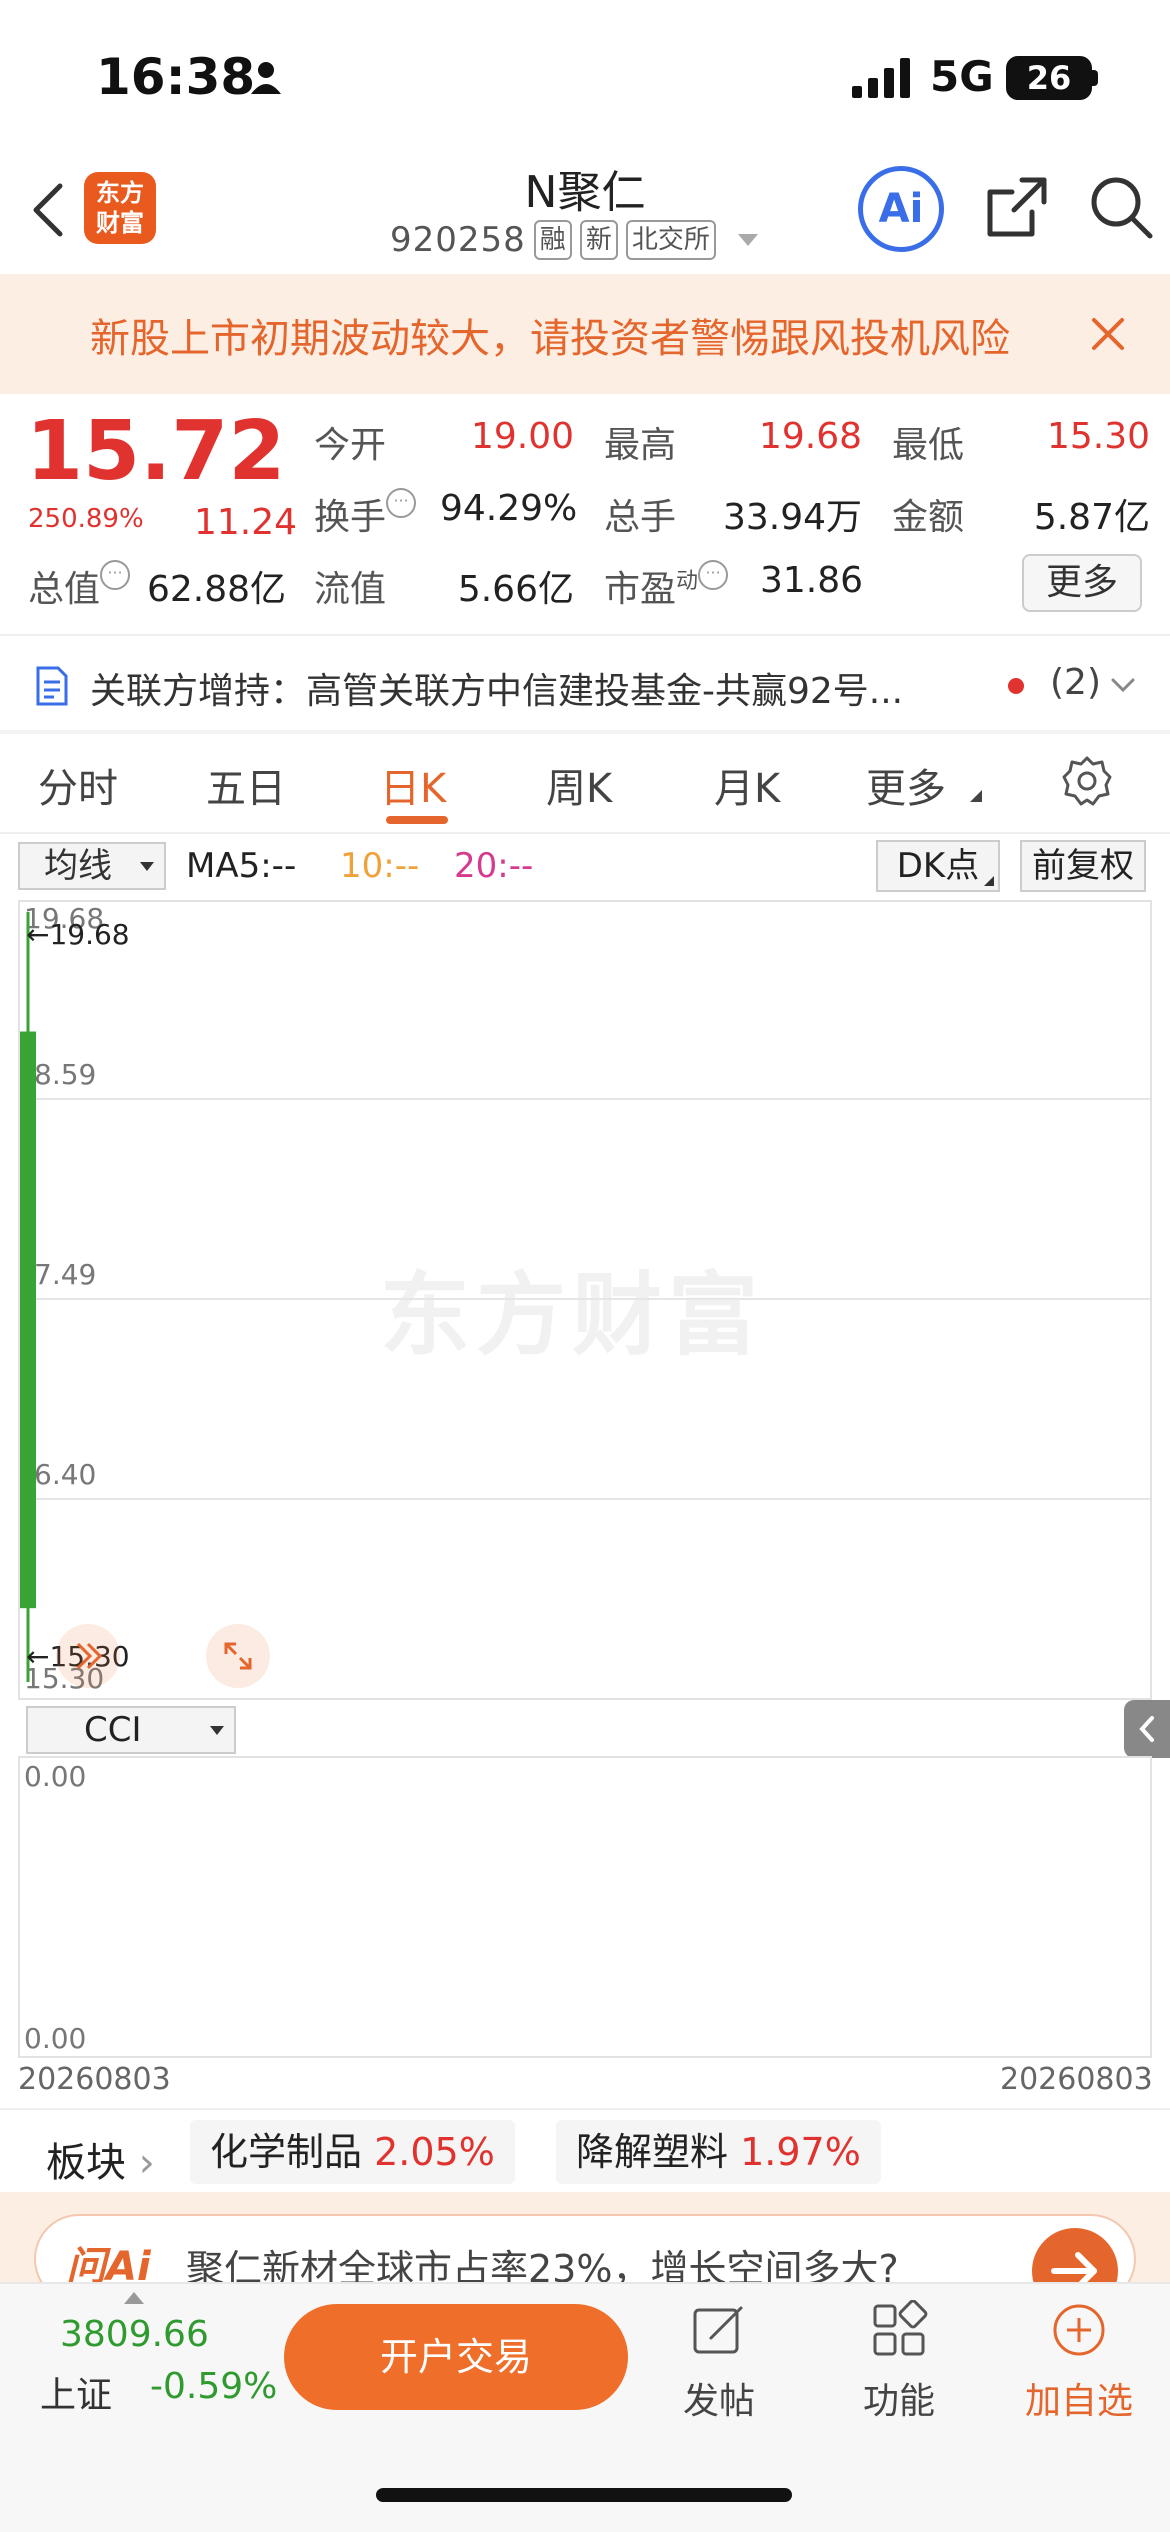  What do you see at coordinates (585, 1907) in the screenshot?
I see `indicator-chart: 0.00 0.00` at bounding box center [585, 1907].